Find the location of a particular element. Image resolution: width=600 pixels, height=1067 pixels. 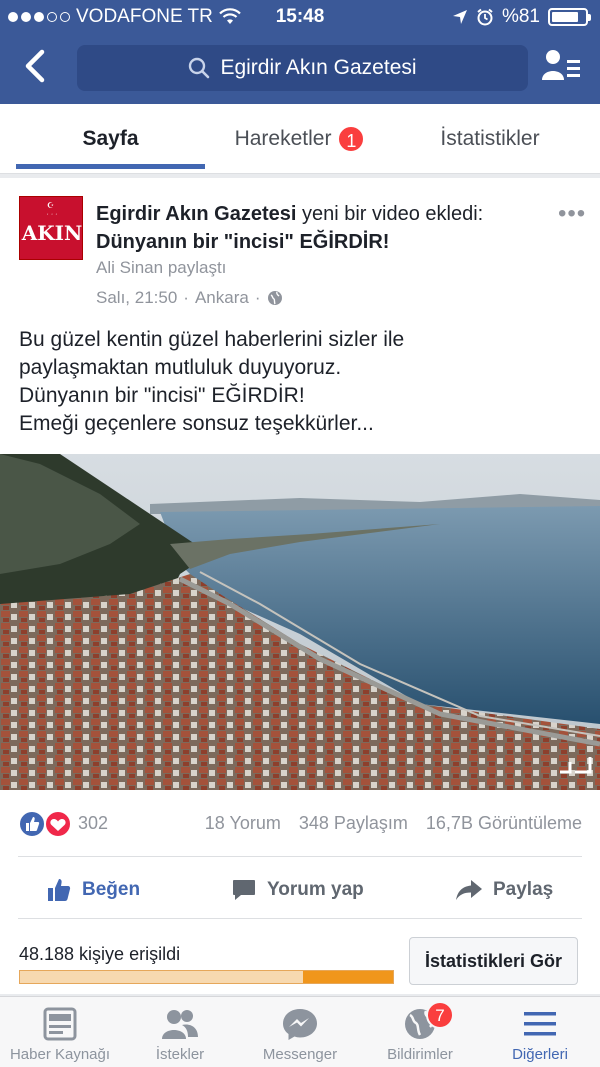

post-actions: Beğen Yorum yap Paylaş is located at coordinates (300, 890).